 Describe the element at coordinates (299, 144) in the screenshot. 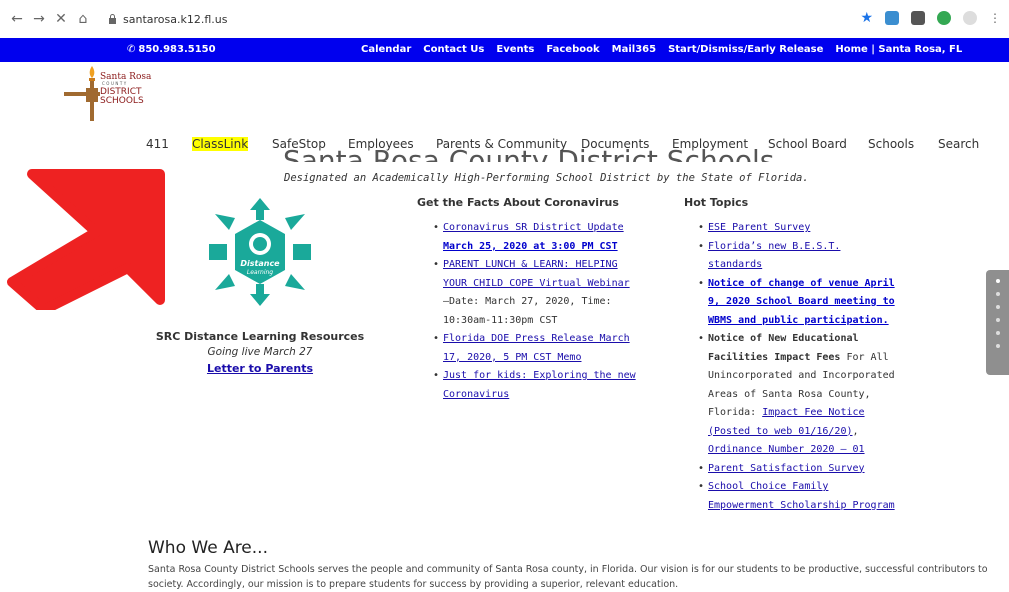

I see `nav-safestop: SafeStop` at that location.